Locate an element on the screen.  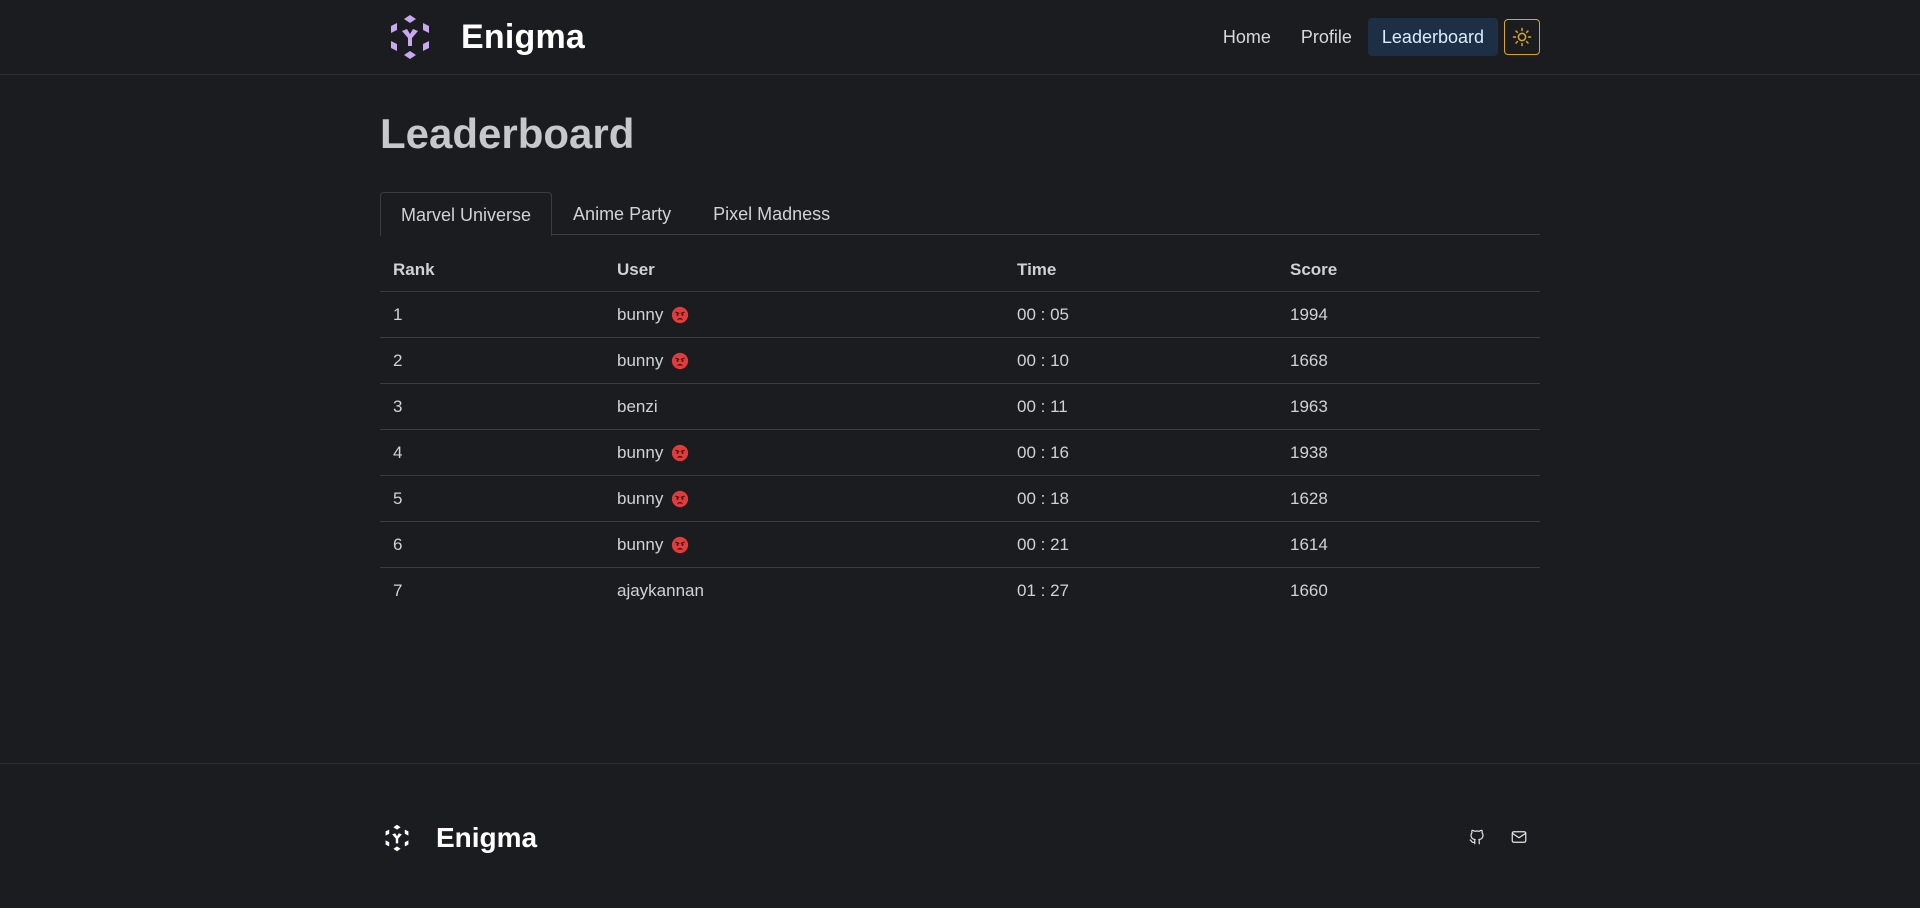
github-link is located at coordinates (1477, 837).